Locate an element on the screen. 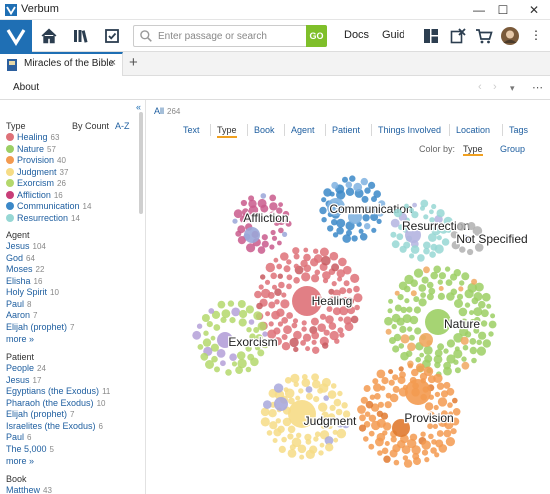  maximize-button: ☐ is located at coordinates (503, 10).